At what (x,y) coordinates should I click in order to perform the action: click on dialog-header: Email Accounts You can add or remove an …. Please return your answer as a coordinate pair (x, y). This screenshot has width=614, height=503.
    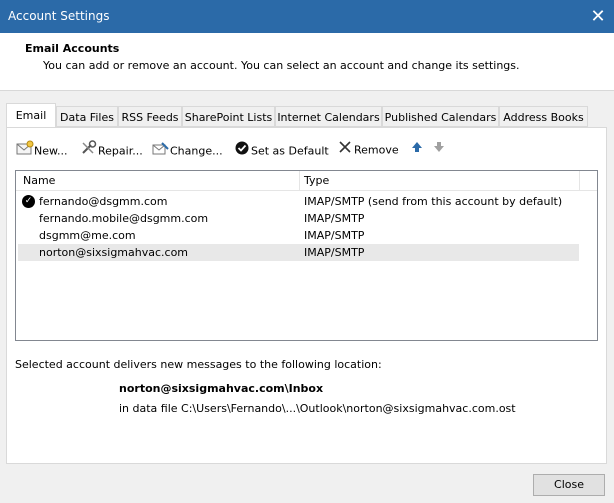
    Looking at the image, I should click on (307, 62).